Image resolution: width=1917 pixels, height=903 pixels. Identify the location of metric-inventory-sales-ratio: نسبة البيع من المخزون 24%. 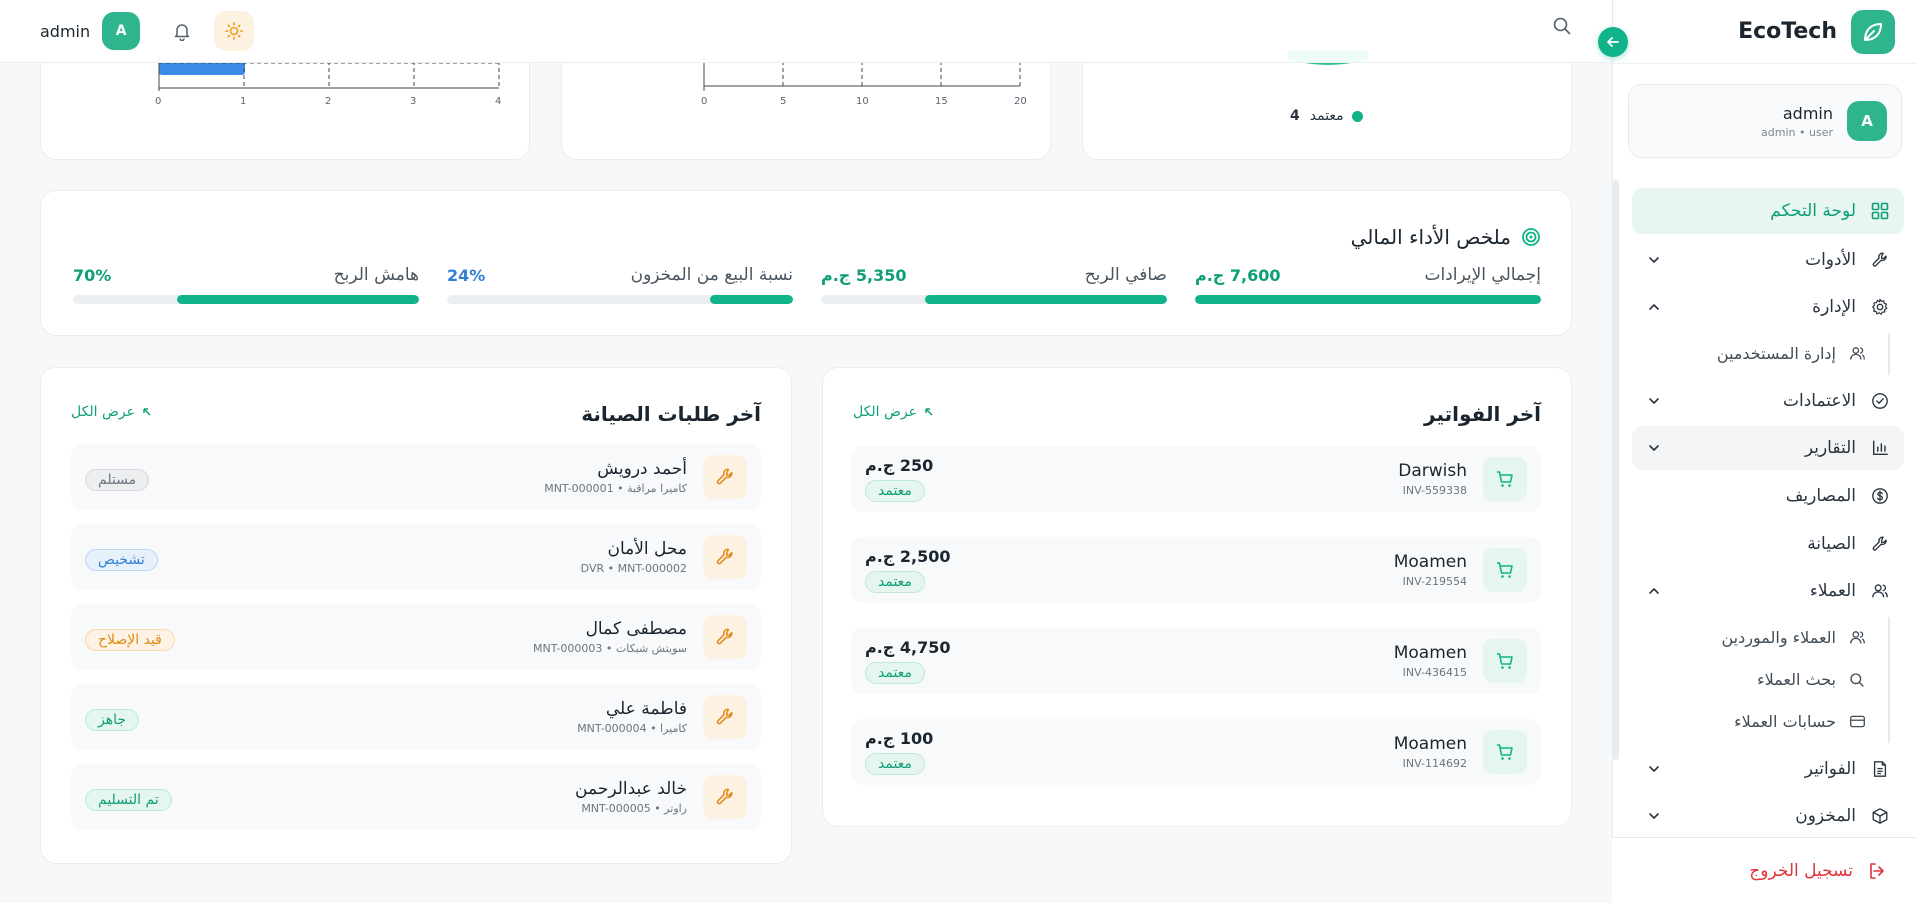
(620, 284).